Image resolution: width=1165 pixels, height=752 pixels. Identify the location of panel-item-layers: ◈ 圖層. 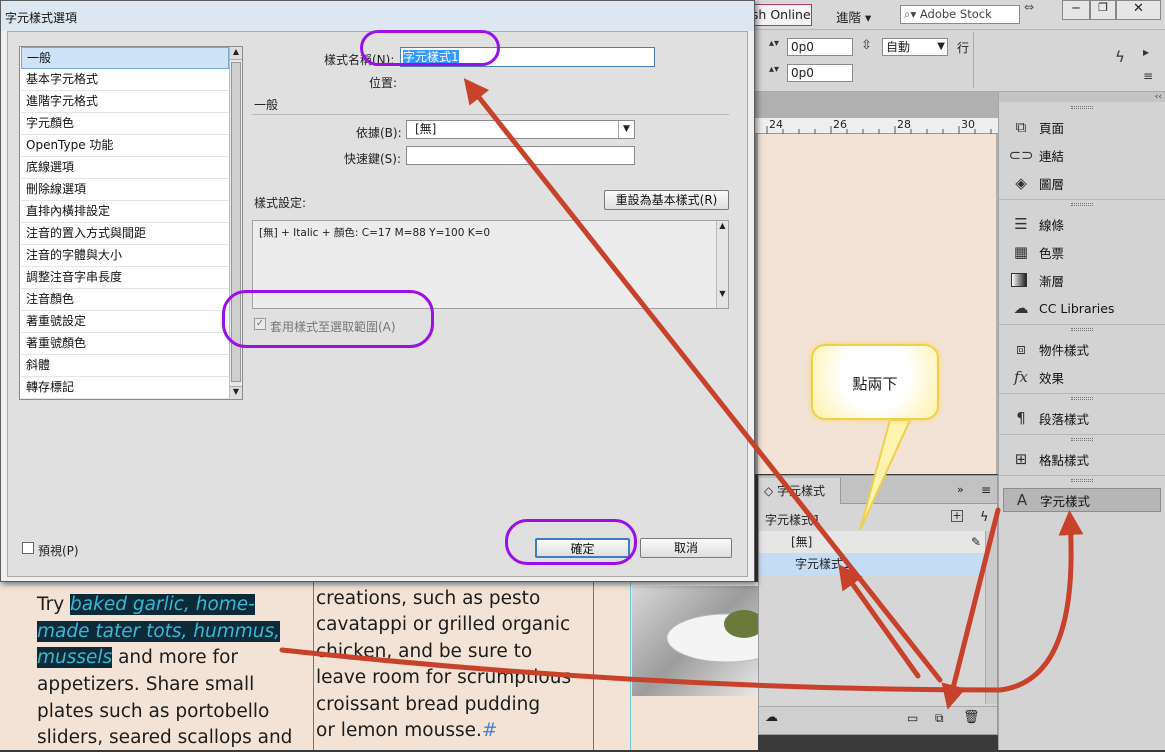
(1037, 183).